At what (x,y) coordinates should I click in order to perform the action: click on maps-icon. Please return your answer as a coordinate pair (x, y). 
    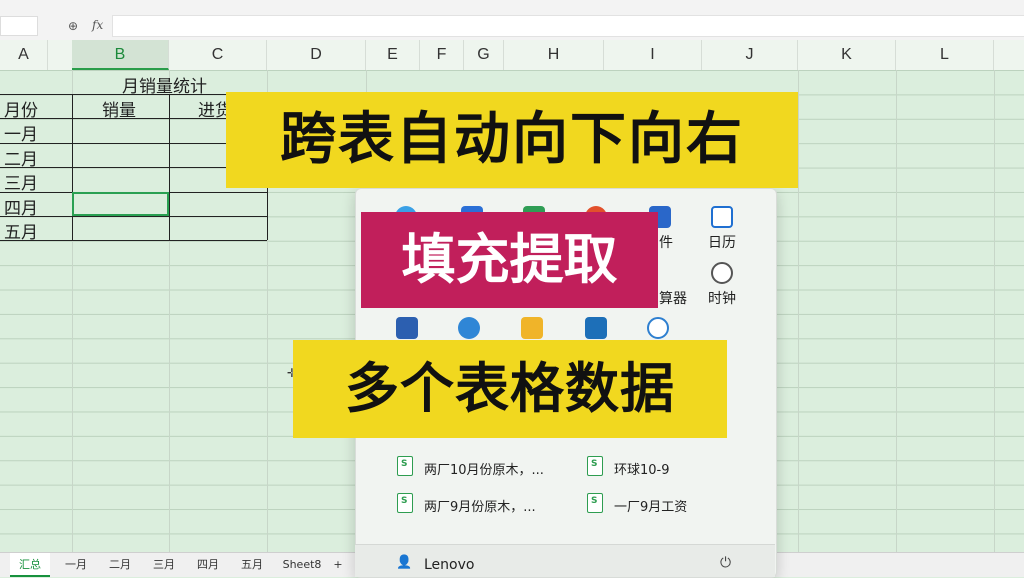
    Looking at the image, I should click on (658, 328).